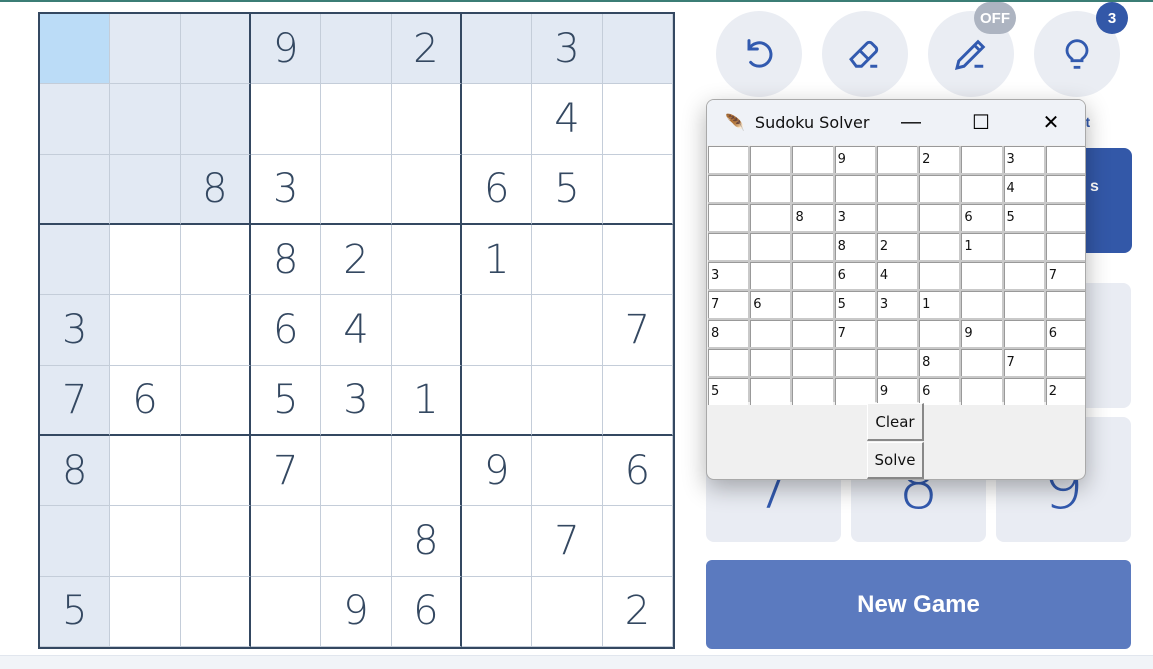 The image size is (1153, 669). I want to click on board-cell: 5, so click(286, 400).